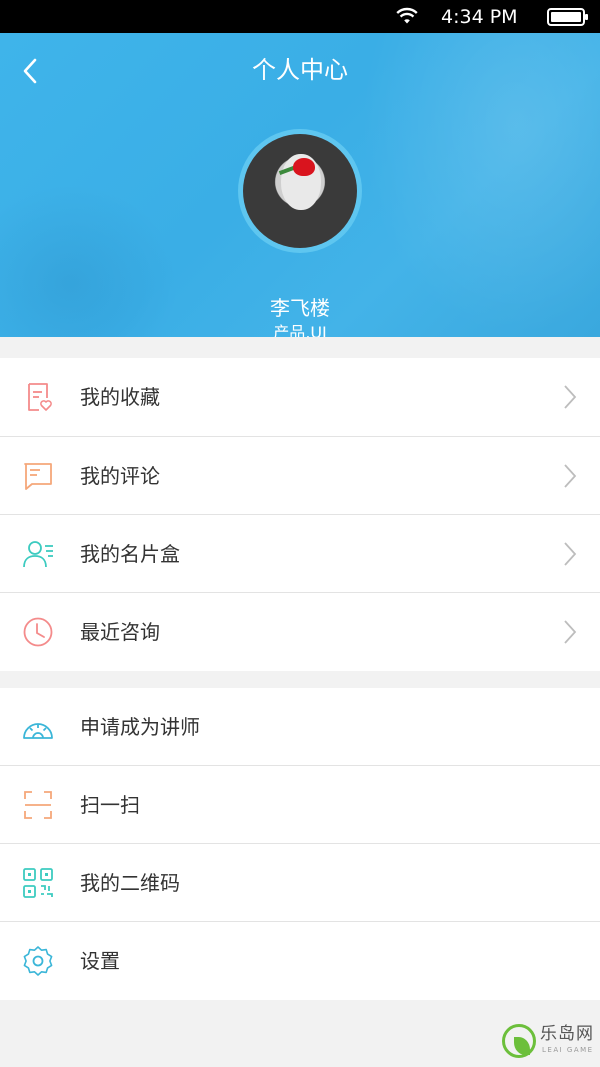 This screenshot has height=1067, width=600. Describe the element at coordinates (130, 554) in the screenshot. I see `menu-item-label: 我的名片盒` at that location.